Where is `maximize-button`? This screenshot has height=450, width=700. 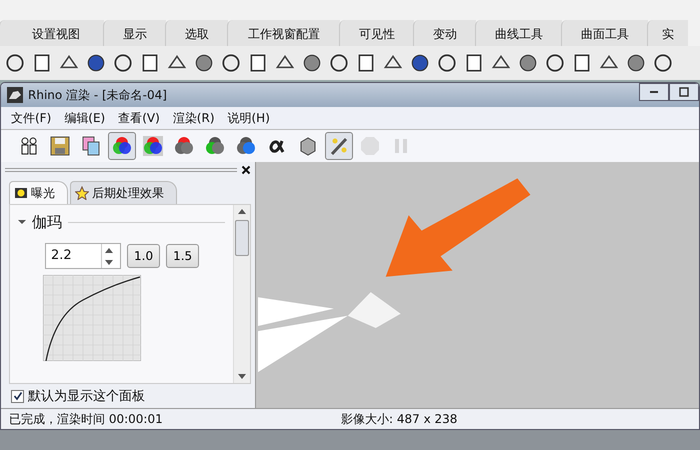 maximize-button is located at coordinates (684, 92).